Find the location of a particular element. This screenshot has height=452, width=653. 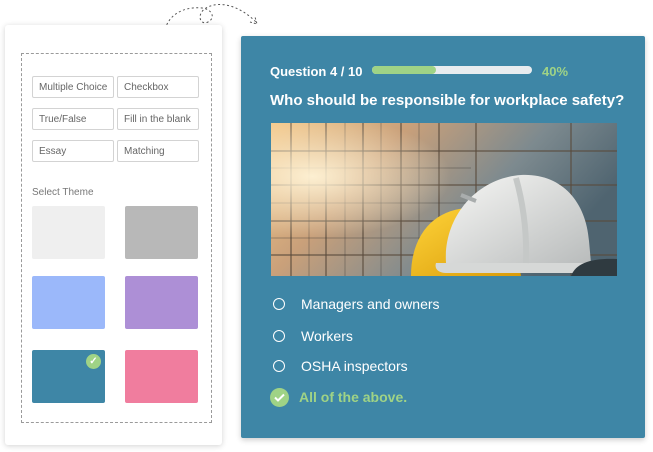

theme-swatch-purple is located at coordinates (161, 302).